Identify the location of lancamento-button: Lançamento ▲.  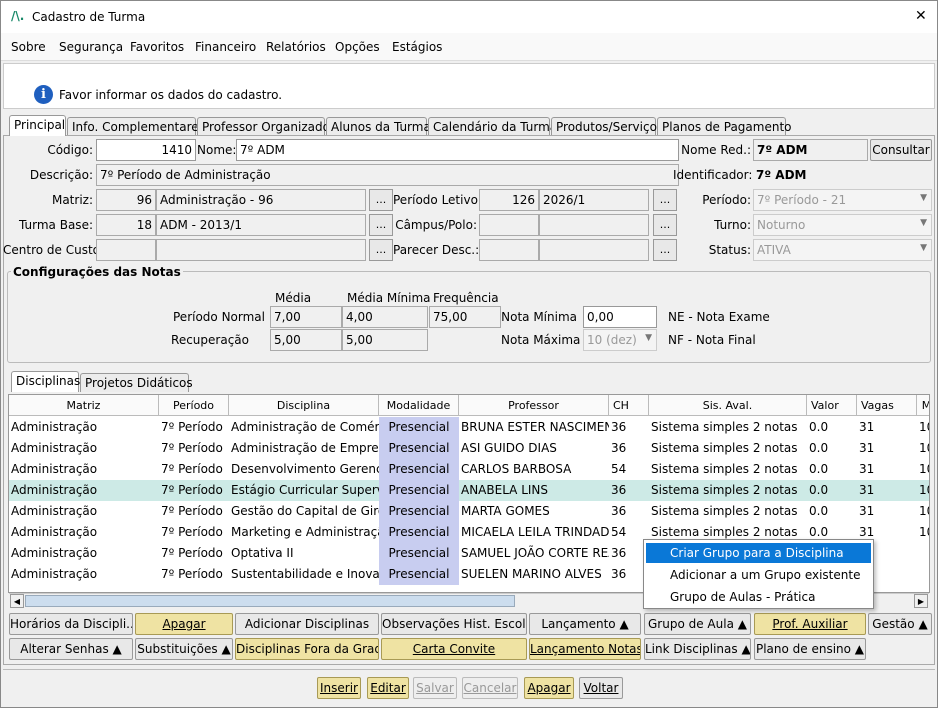
(585, 624).